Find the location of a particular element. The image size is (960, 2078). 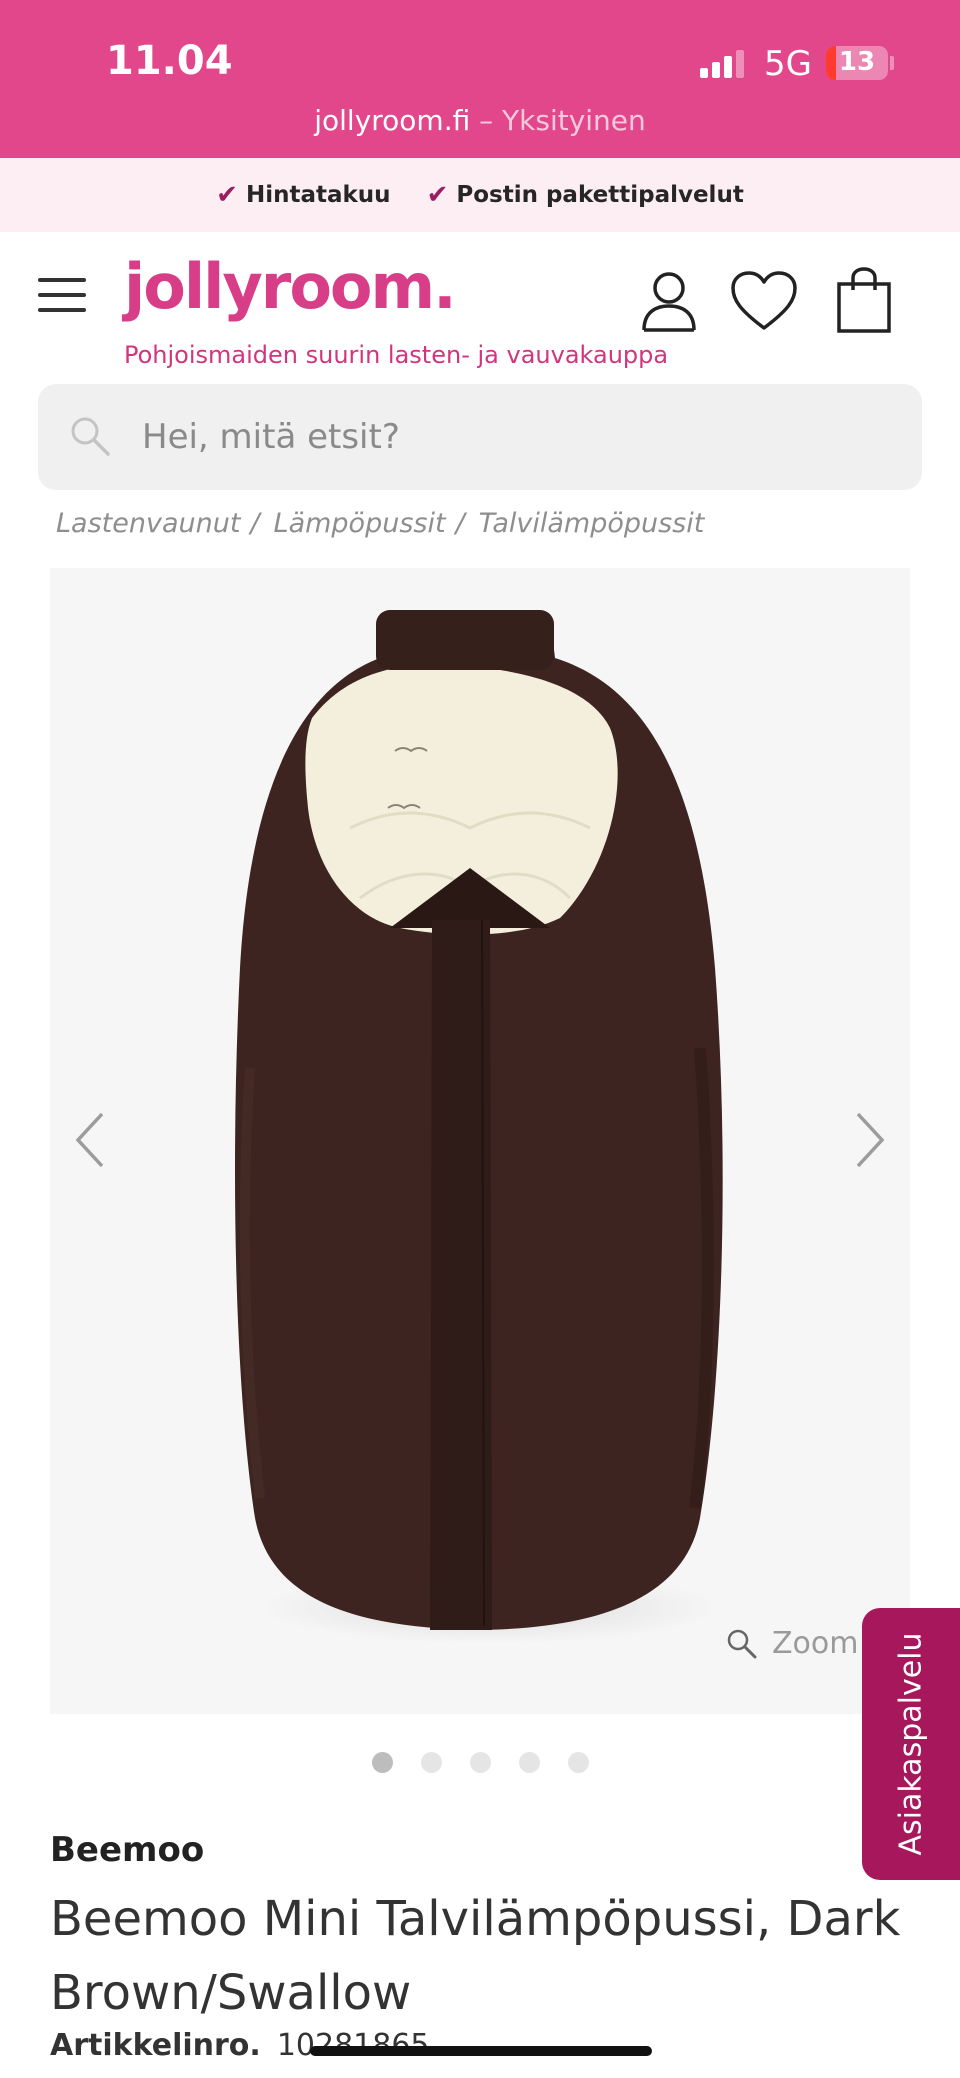

gallery-dots is located at coordinates (480, 1762).